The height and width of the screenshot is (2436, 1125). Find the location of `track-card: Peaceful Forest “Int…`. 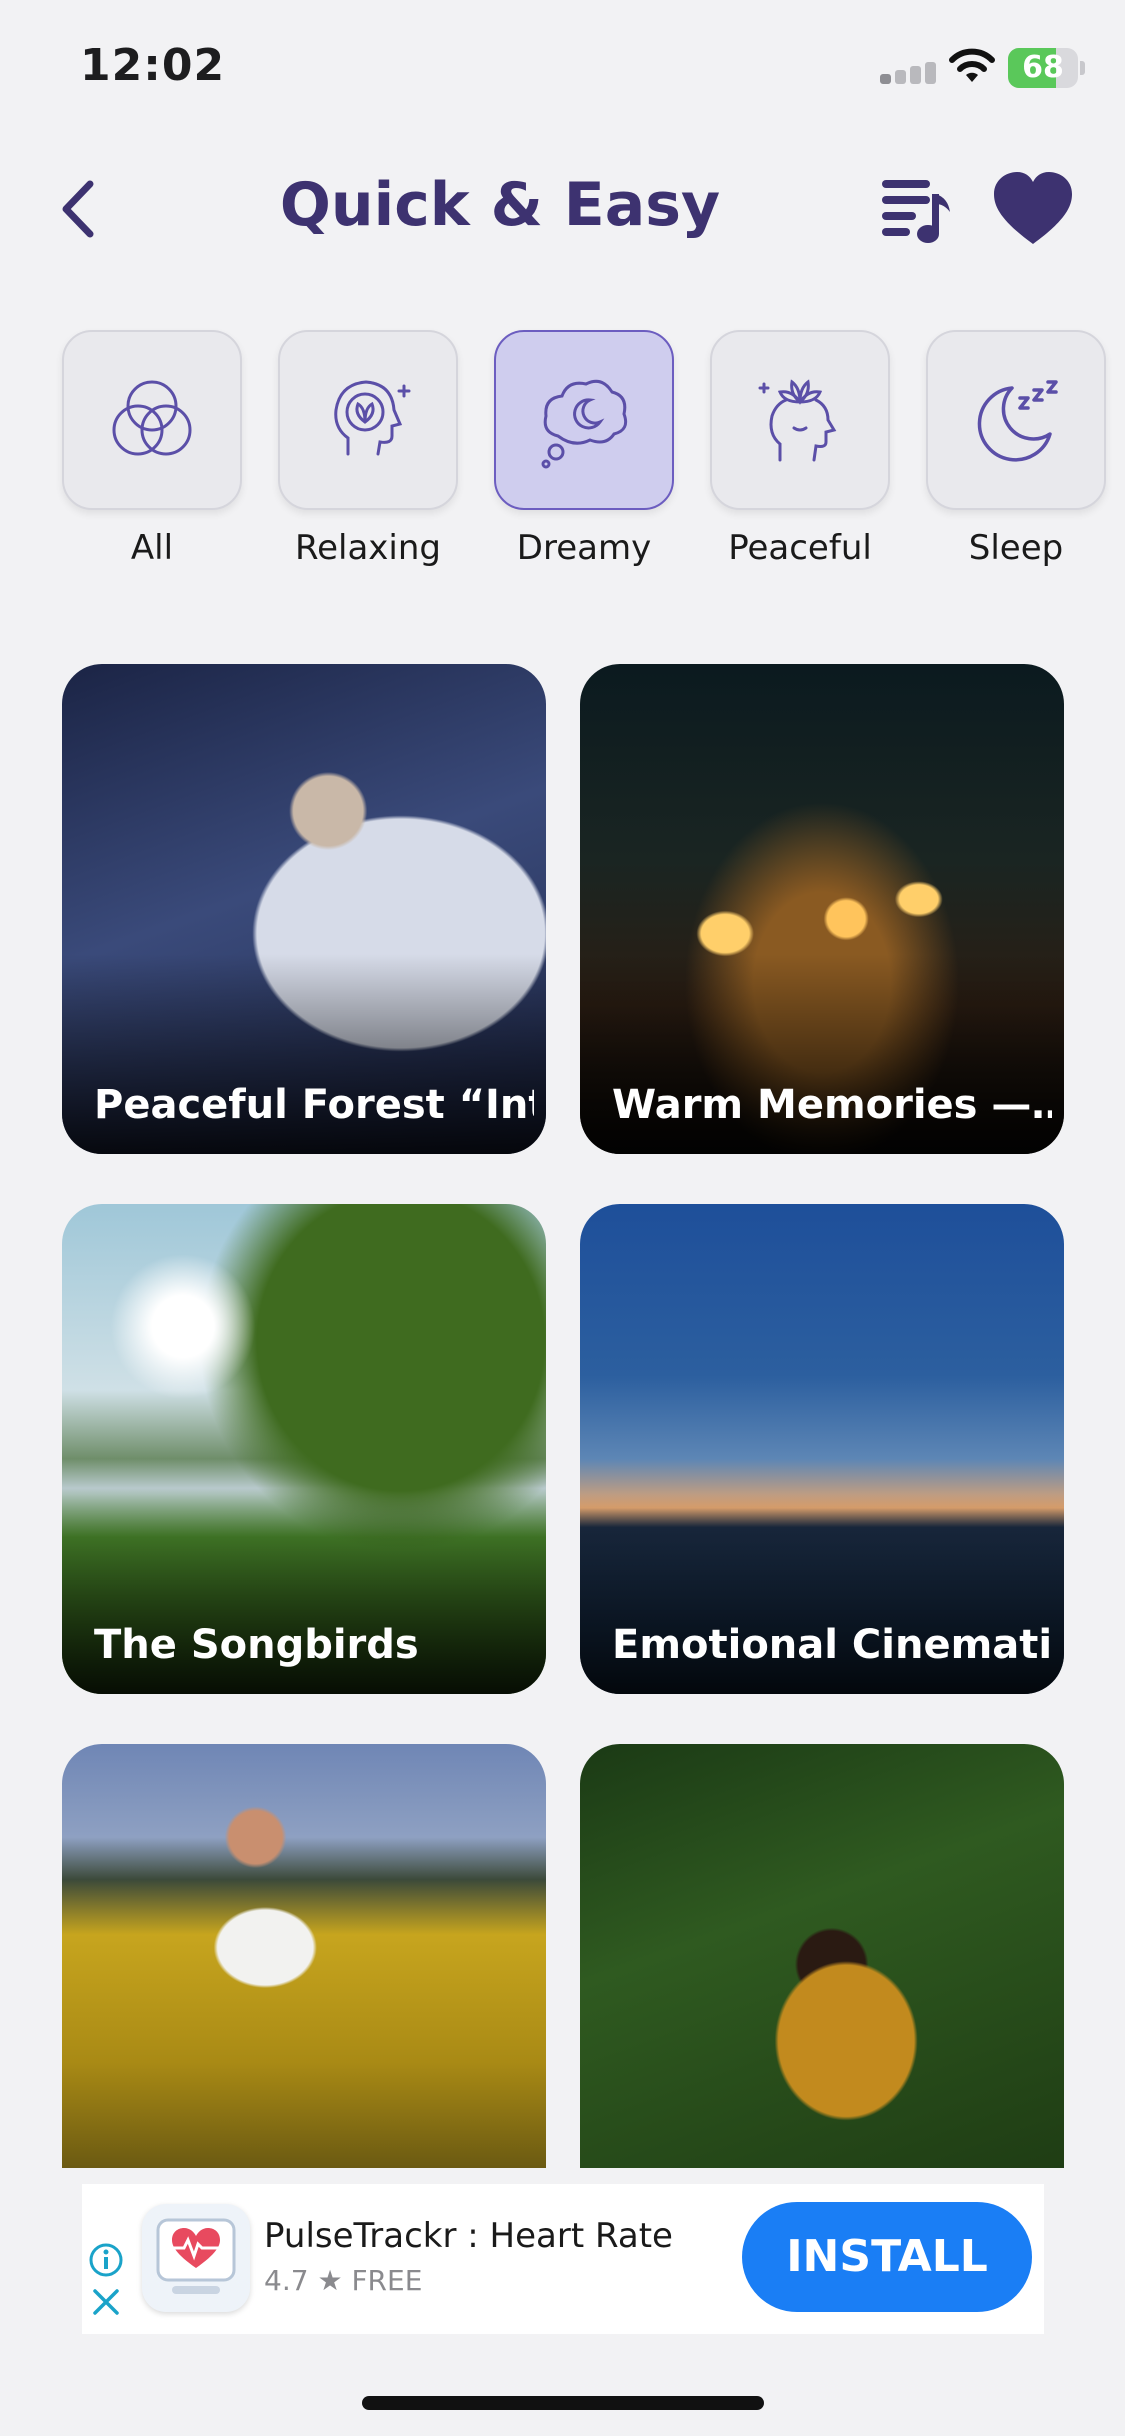

track-card: Peaceful Forest “Int… is located at coordinates (304, 909).